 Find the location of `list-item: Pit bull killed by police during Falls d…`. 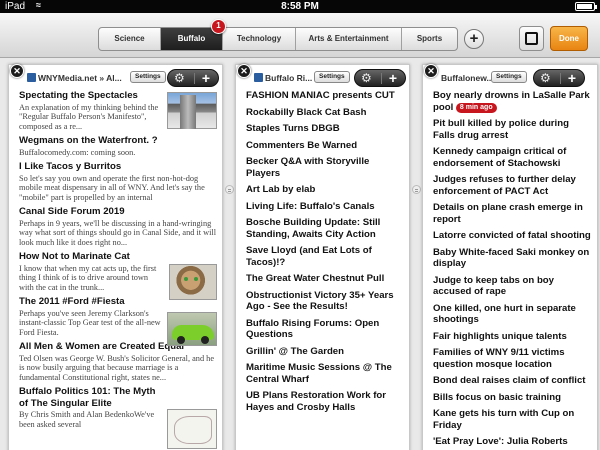

list-item: Pit bull killed by police during Falls d… is located at coordinates (510, 129).